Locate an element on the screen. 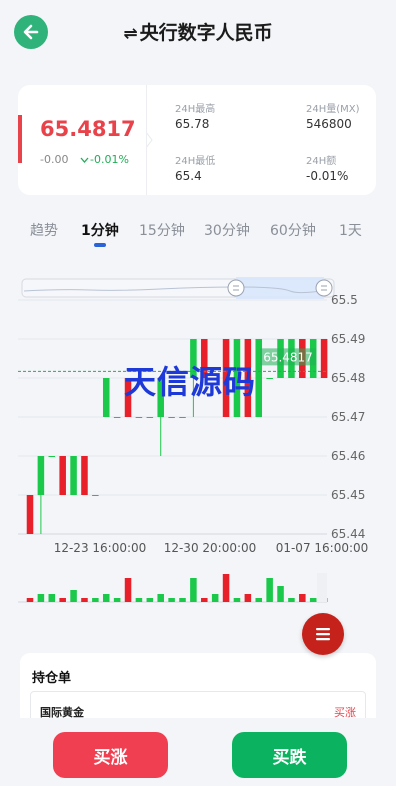 This screenshot has height=786, width=396. page-title-text: 央行数字人民币 is located at coordinates (206, 33).